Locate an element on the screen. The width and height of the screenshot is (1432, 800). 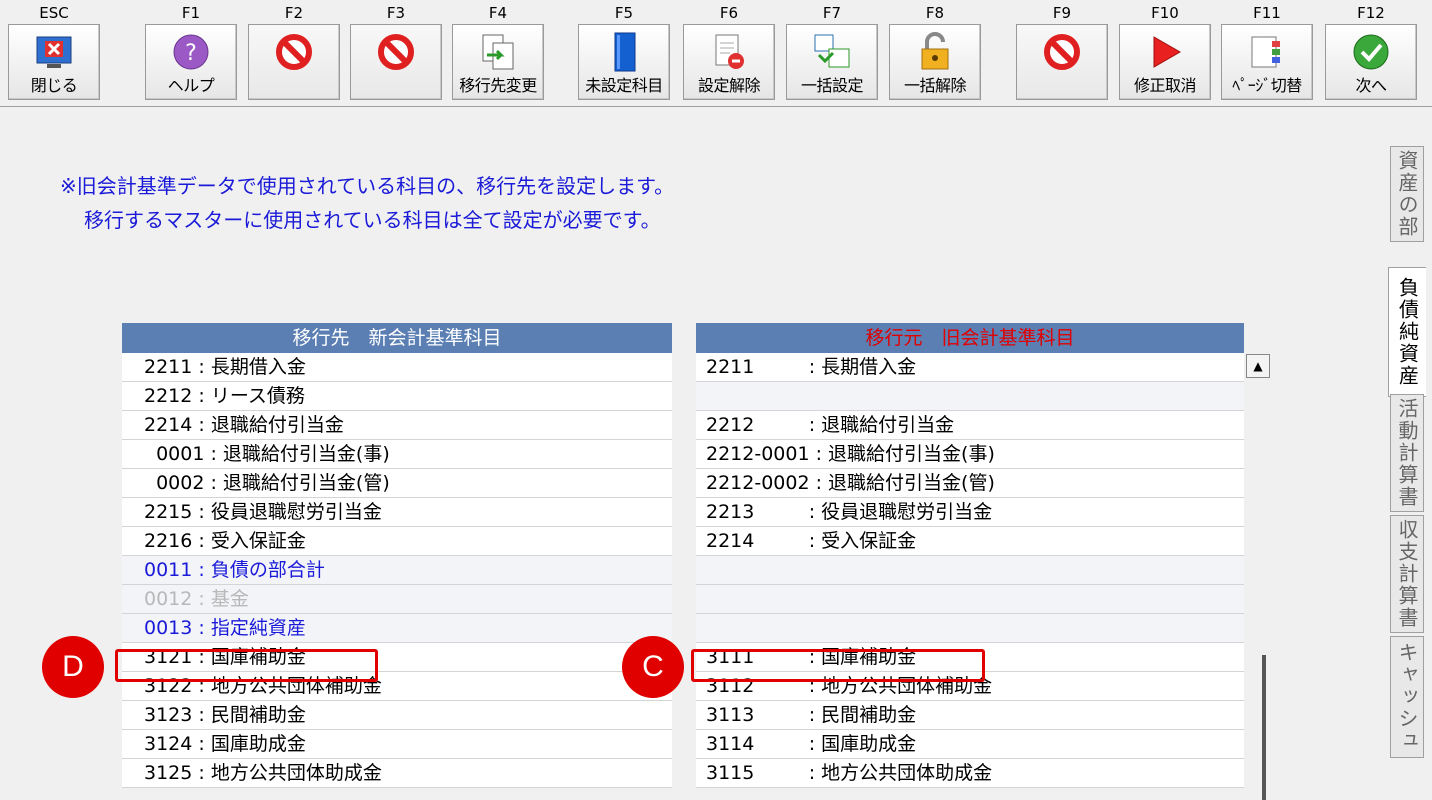
table-row: 0013 : 指定純資産 is located at coordinates (397, 628).